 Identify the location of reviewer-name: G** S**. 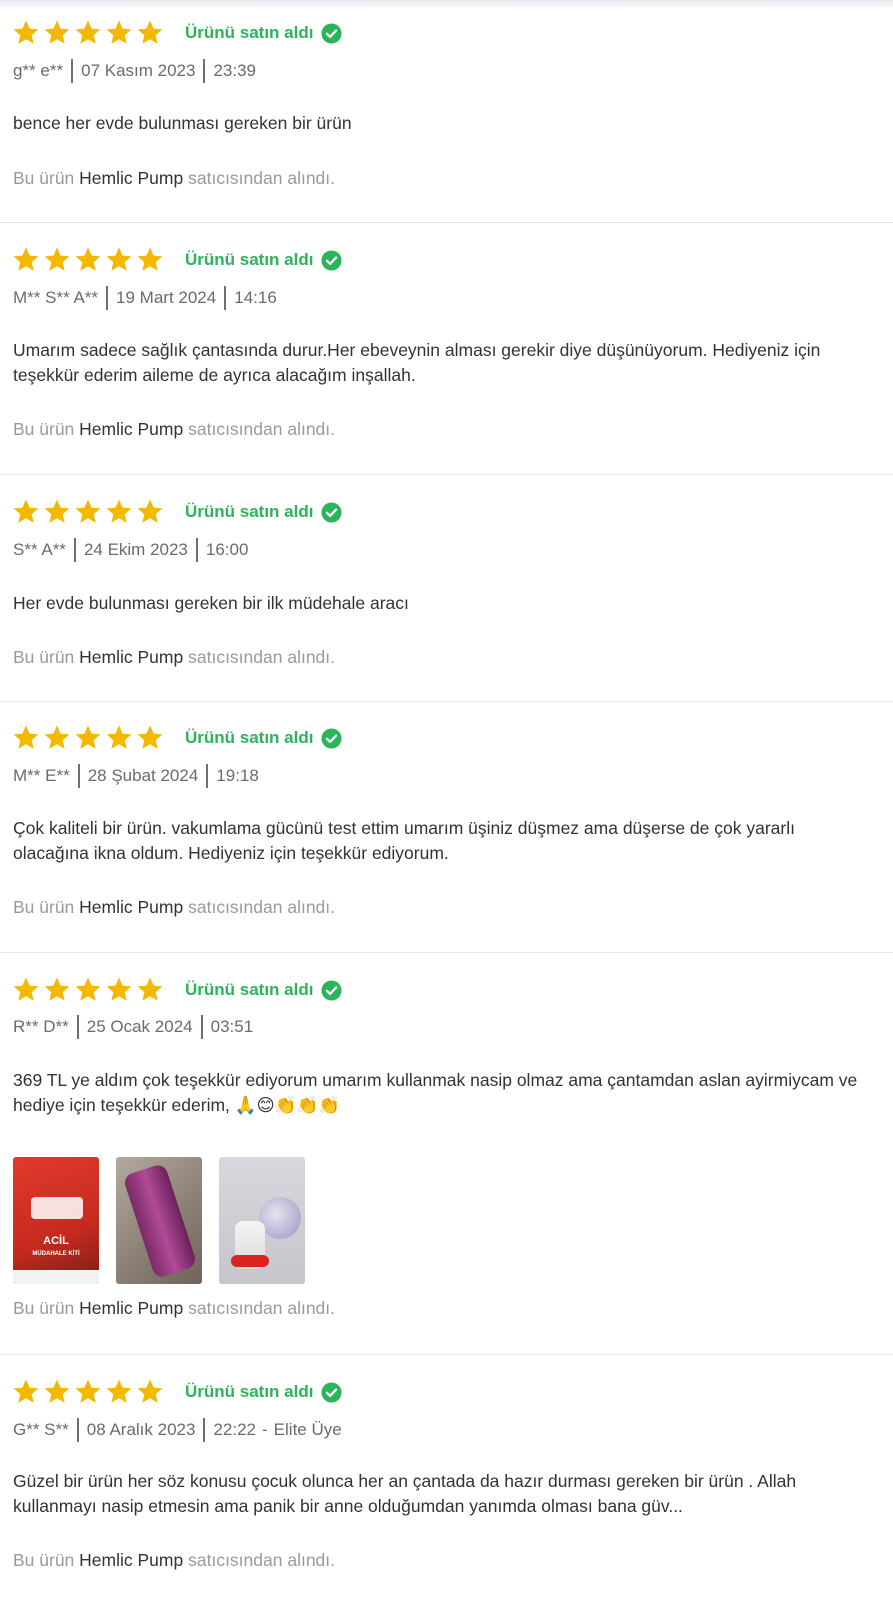
(41, 1429).